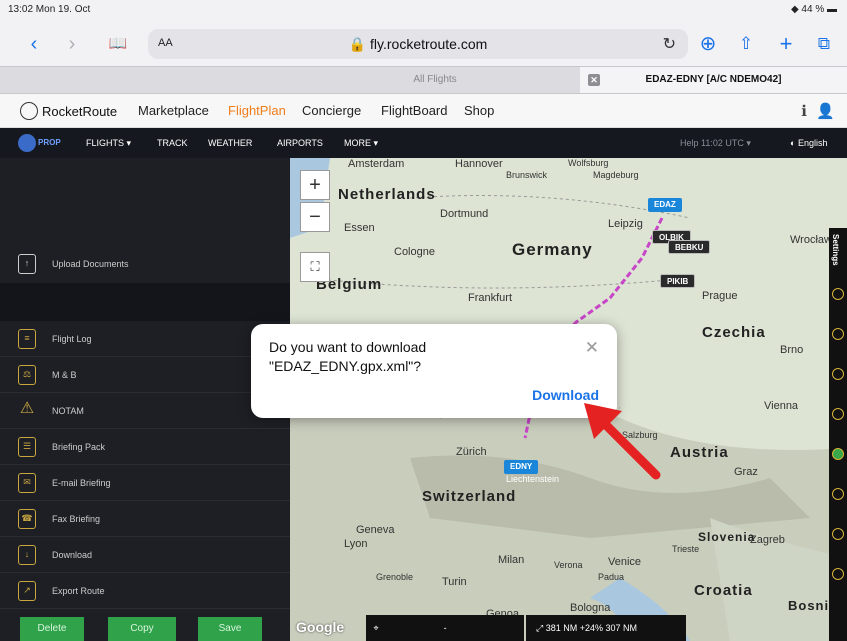  What do you see at coordinates (824, 44) in the screenshot?
I see `tabs-overview-icon: ⧉` at bounding box center [824, 44].